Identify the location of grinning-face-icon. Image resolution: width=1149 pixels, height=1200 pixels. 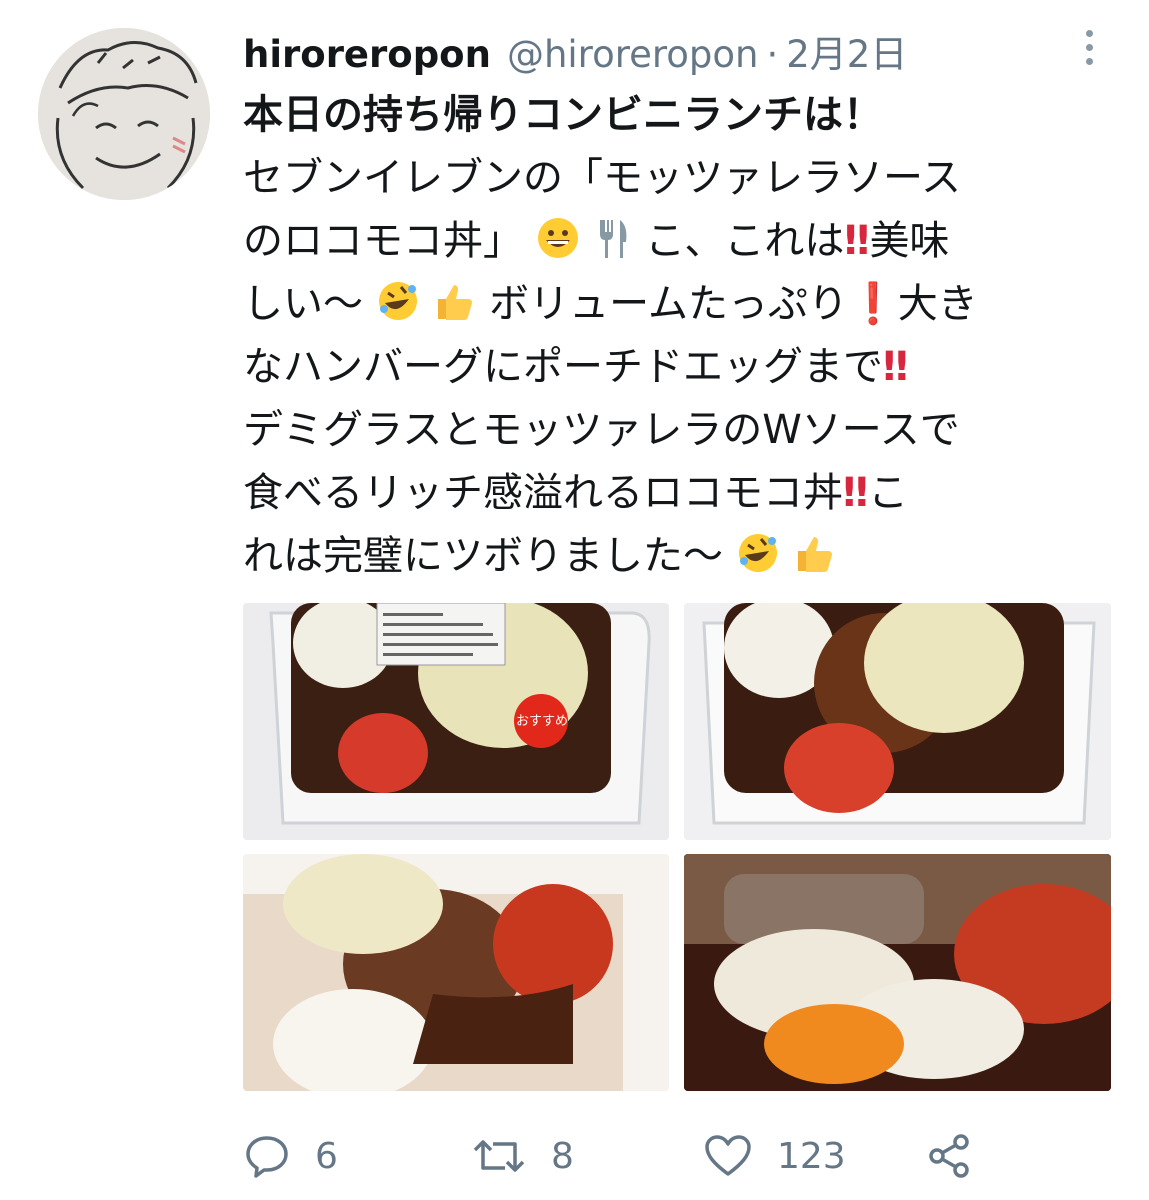
(557, 238).